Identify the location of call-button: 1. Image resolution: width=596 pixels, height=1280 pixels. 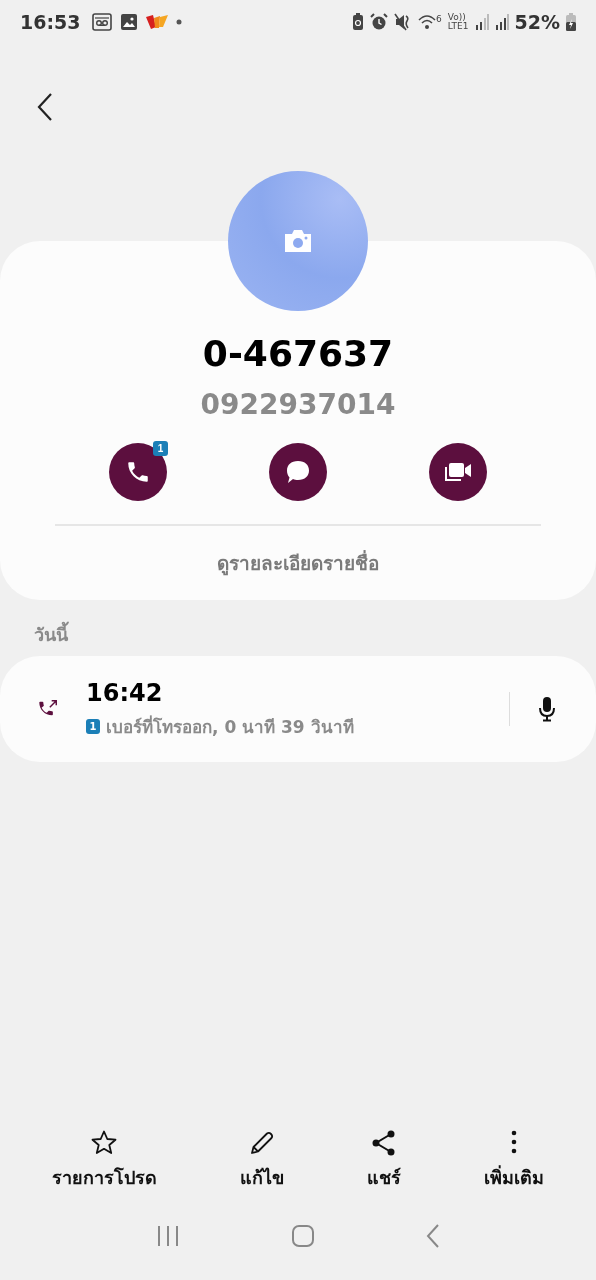
(138, 472).